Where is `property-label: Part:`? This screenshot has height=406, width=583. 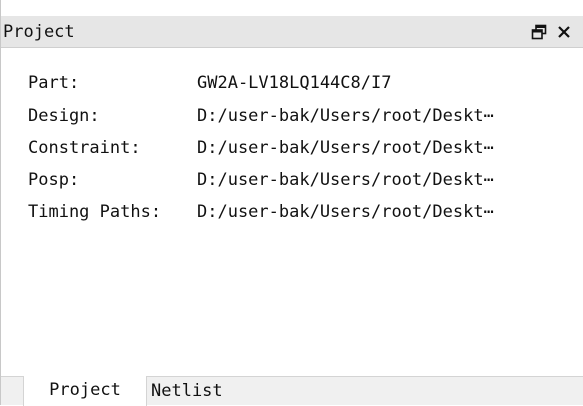 property-label: Part: is located at coordinates (54, 83).